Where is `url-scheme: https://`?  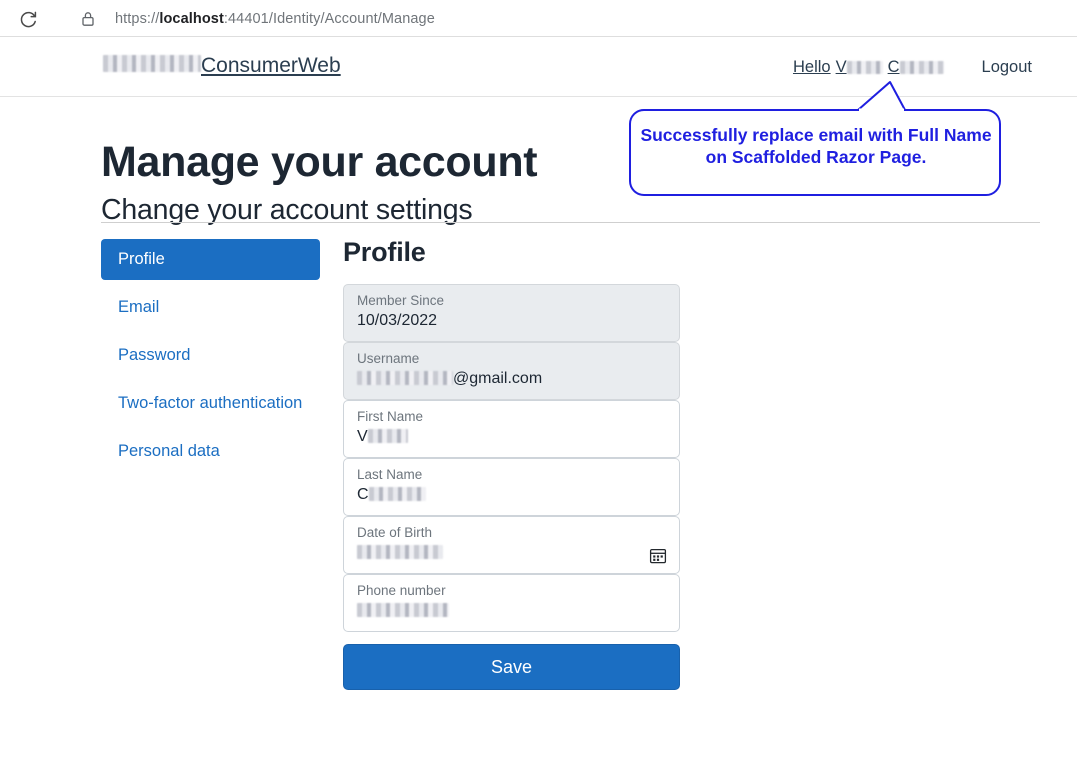 url-scheme: https:// is located at coordinates (137, 19).